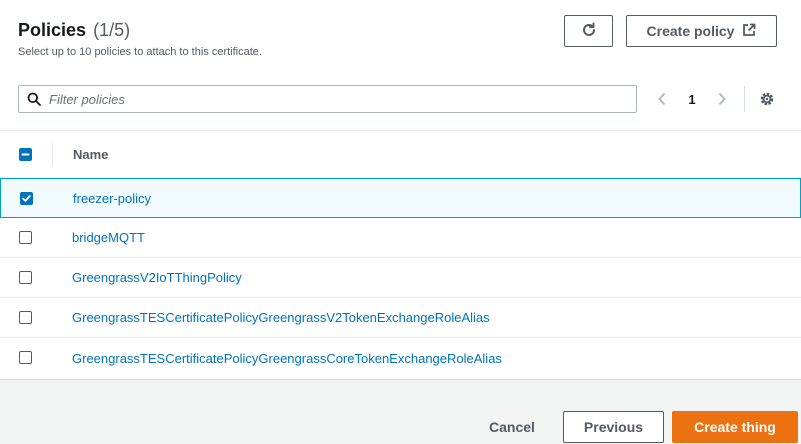  Describe the element at coordinates (108, 237) in the screenshot. I see `policy-name-link: bridgeMQTT` at that location.